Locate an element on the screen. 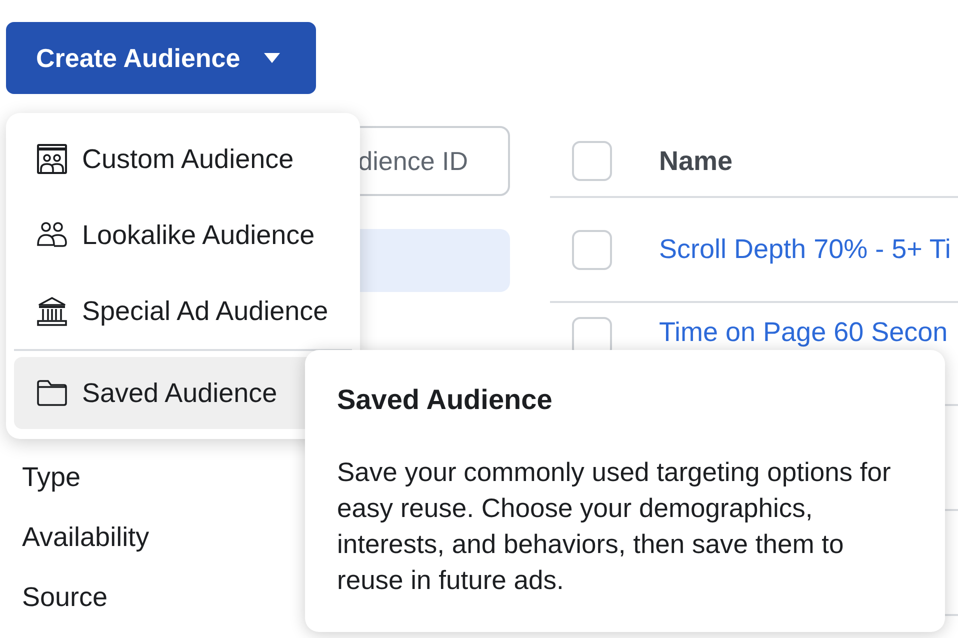 This screenshot has height=638, width=958. menu-item: Special Ad Audience is located at coordinates (183, 311).